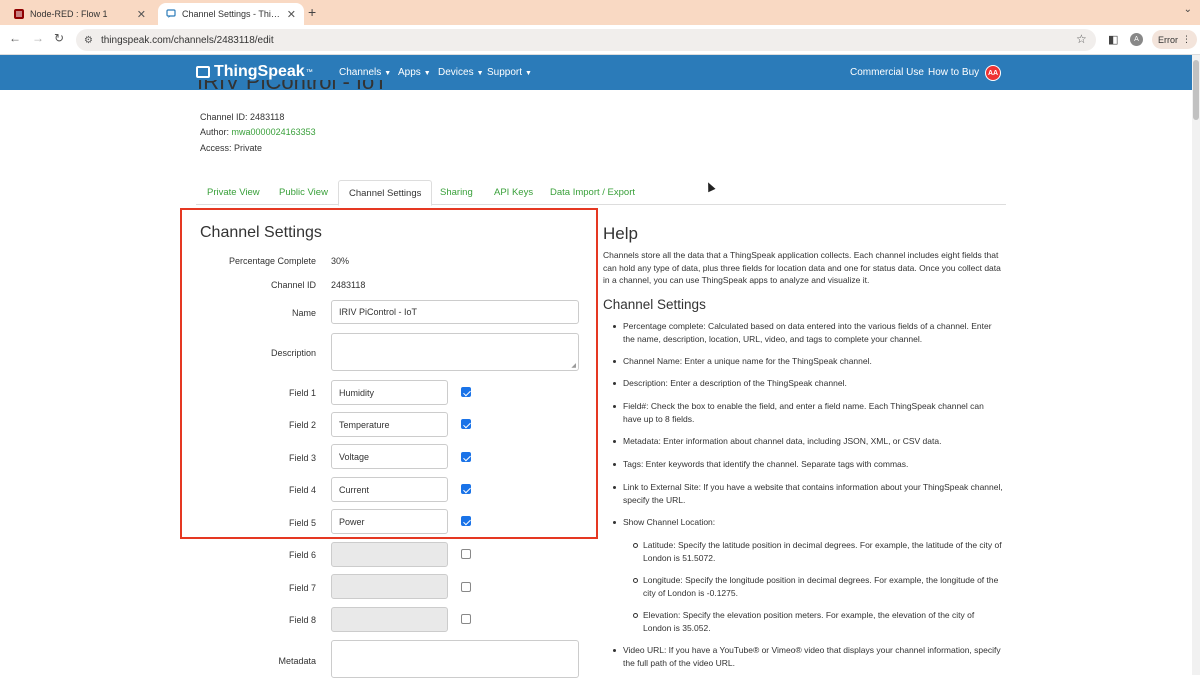 The height and width of the screenshot is (678, 1200). I want to click on address-bar: ⚙ thingspeak.com/channels/2483118/edit, so click(586, 40).